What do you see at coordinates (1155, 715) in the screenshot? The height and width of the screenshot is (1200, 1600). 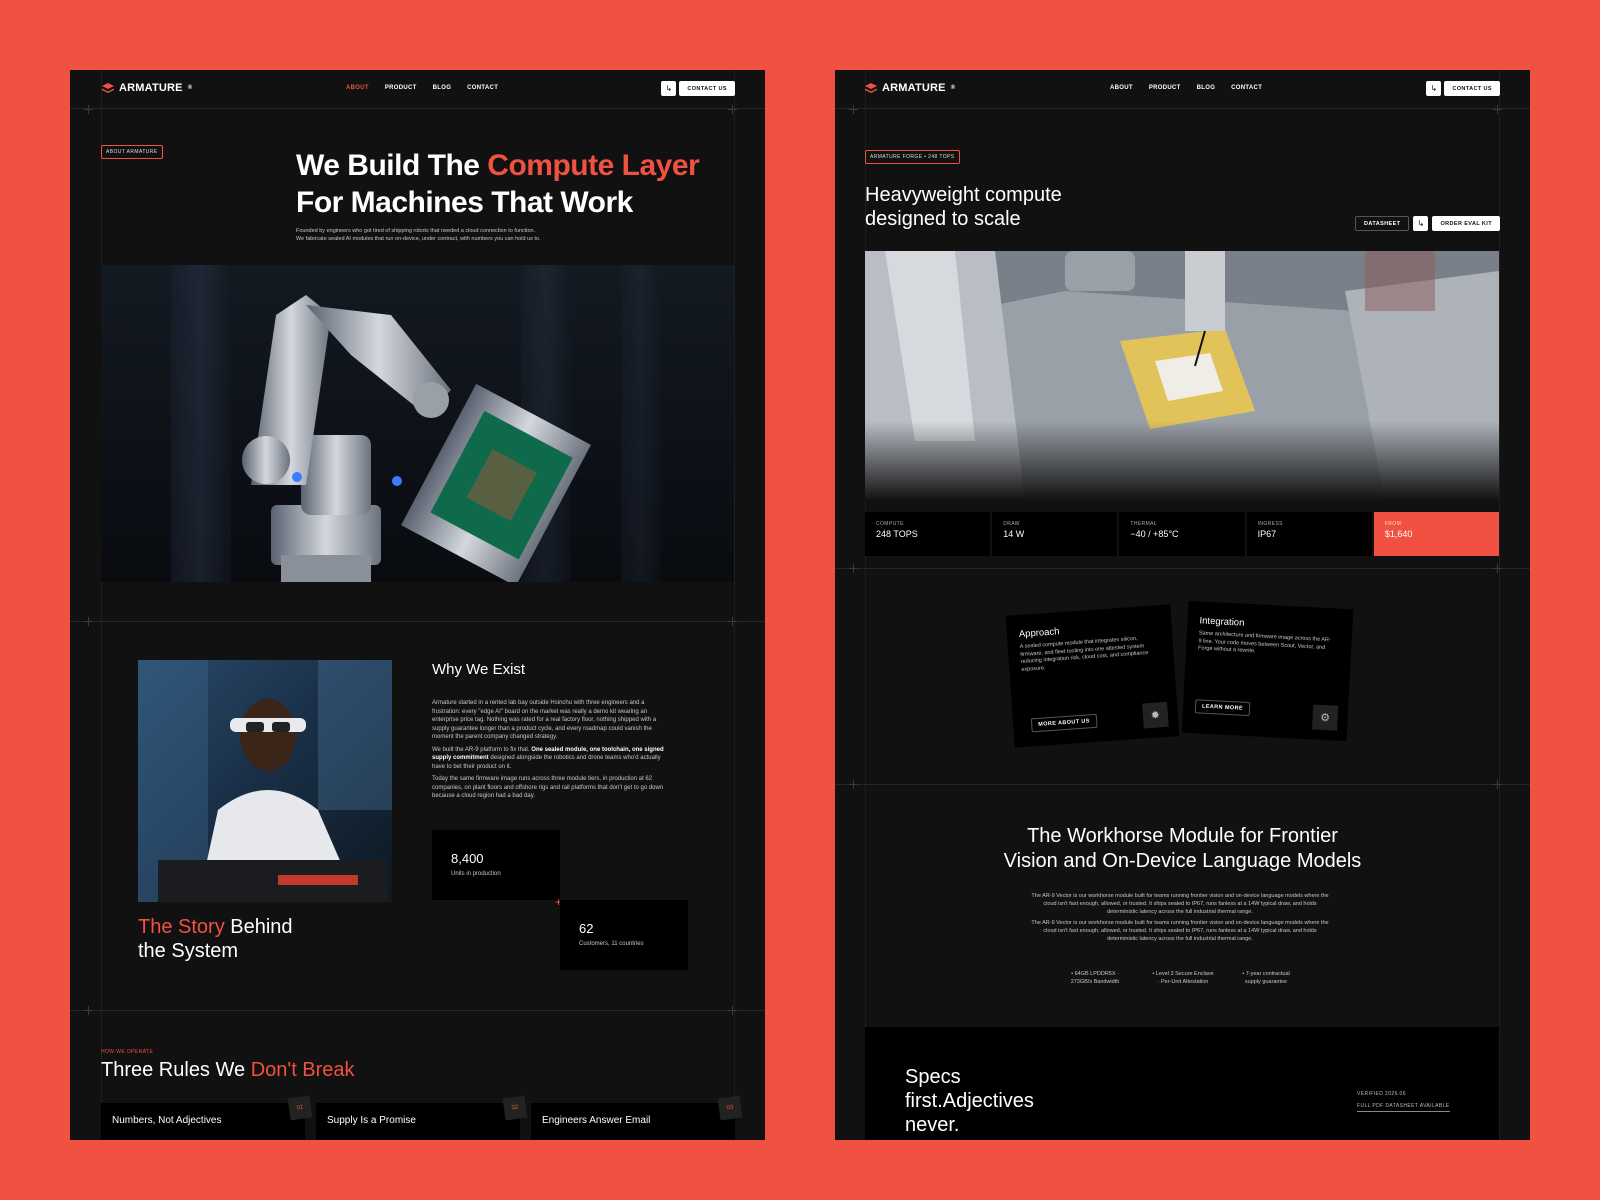 I see `chip-icon: ✹` at bounding box center [1155, 715].